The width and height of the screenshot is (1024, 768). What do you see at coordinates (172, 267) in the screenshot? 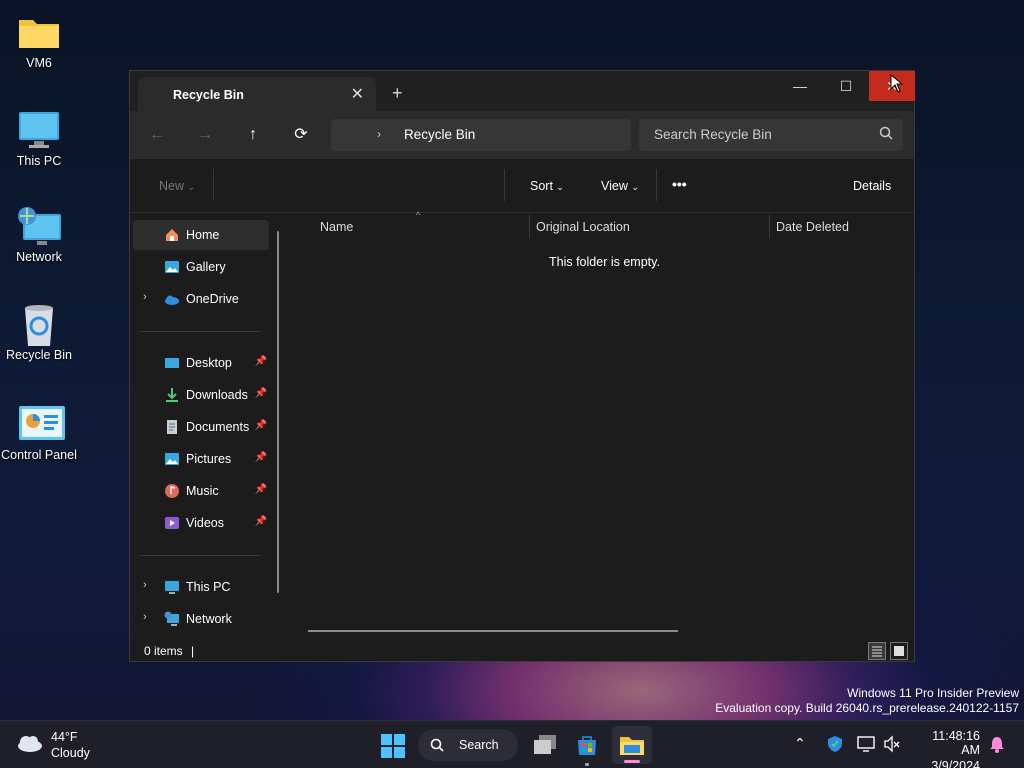
I see `gallery-icon` at bounding box center [172, 267].